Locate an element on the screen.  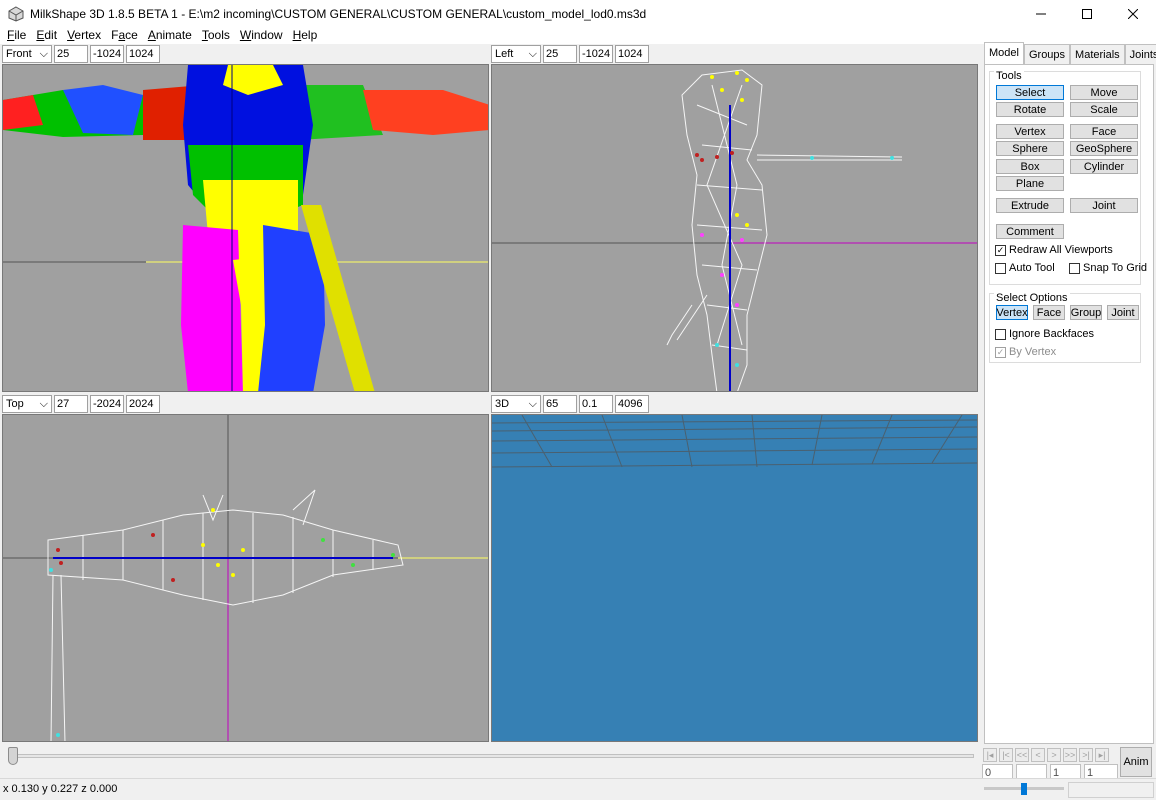
left-zoom-field: 25 is located at coordinates (560, 54).